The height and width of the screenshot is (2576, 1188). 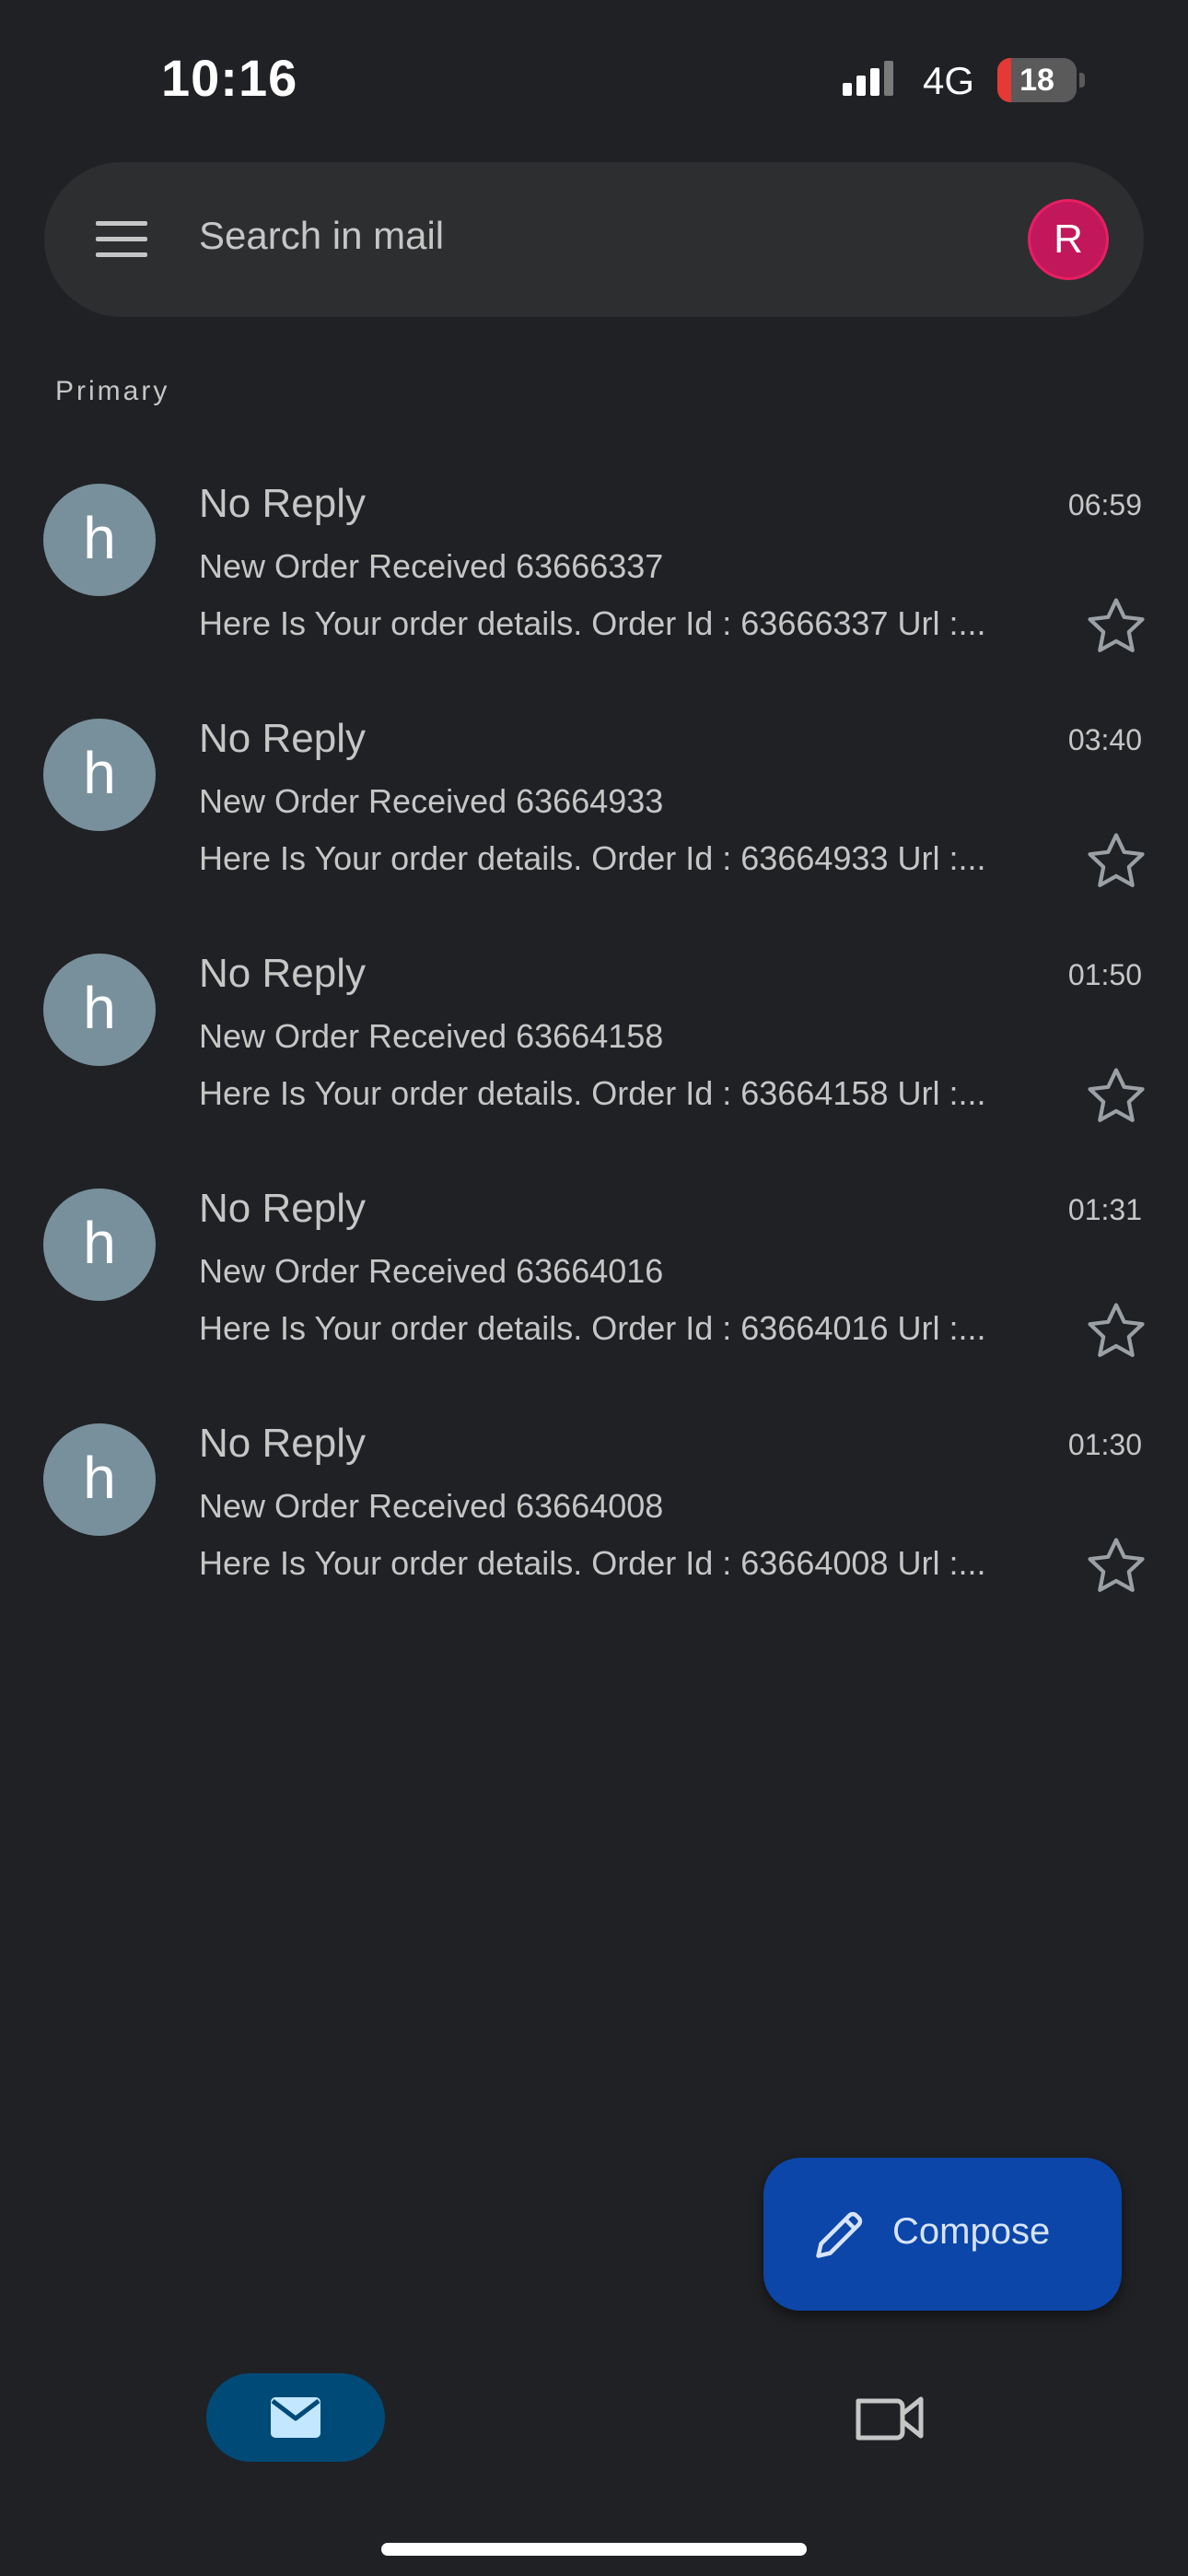 What do you see at coordinates (1104, 975) in the screenshot?
I see `email-time: 01:50` at bounding box center [1104, 975].